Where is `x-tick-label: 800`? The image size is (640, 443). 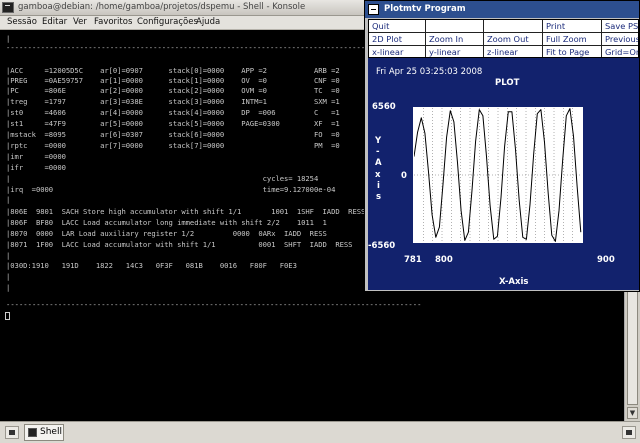 x-tick-label: 800 is located at coordinates (444, 260).